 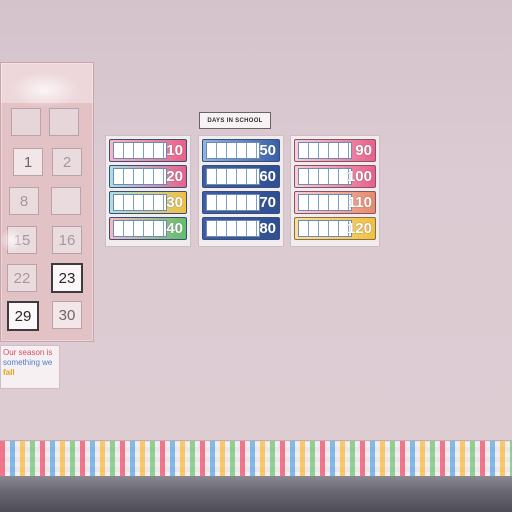 What do you see at coordinates (28, 362) in the screenshot?
I see `note-line: something we` at bounding box center [28, 362].